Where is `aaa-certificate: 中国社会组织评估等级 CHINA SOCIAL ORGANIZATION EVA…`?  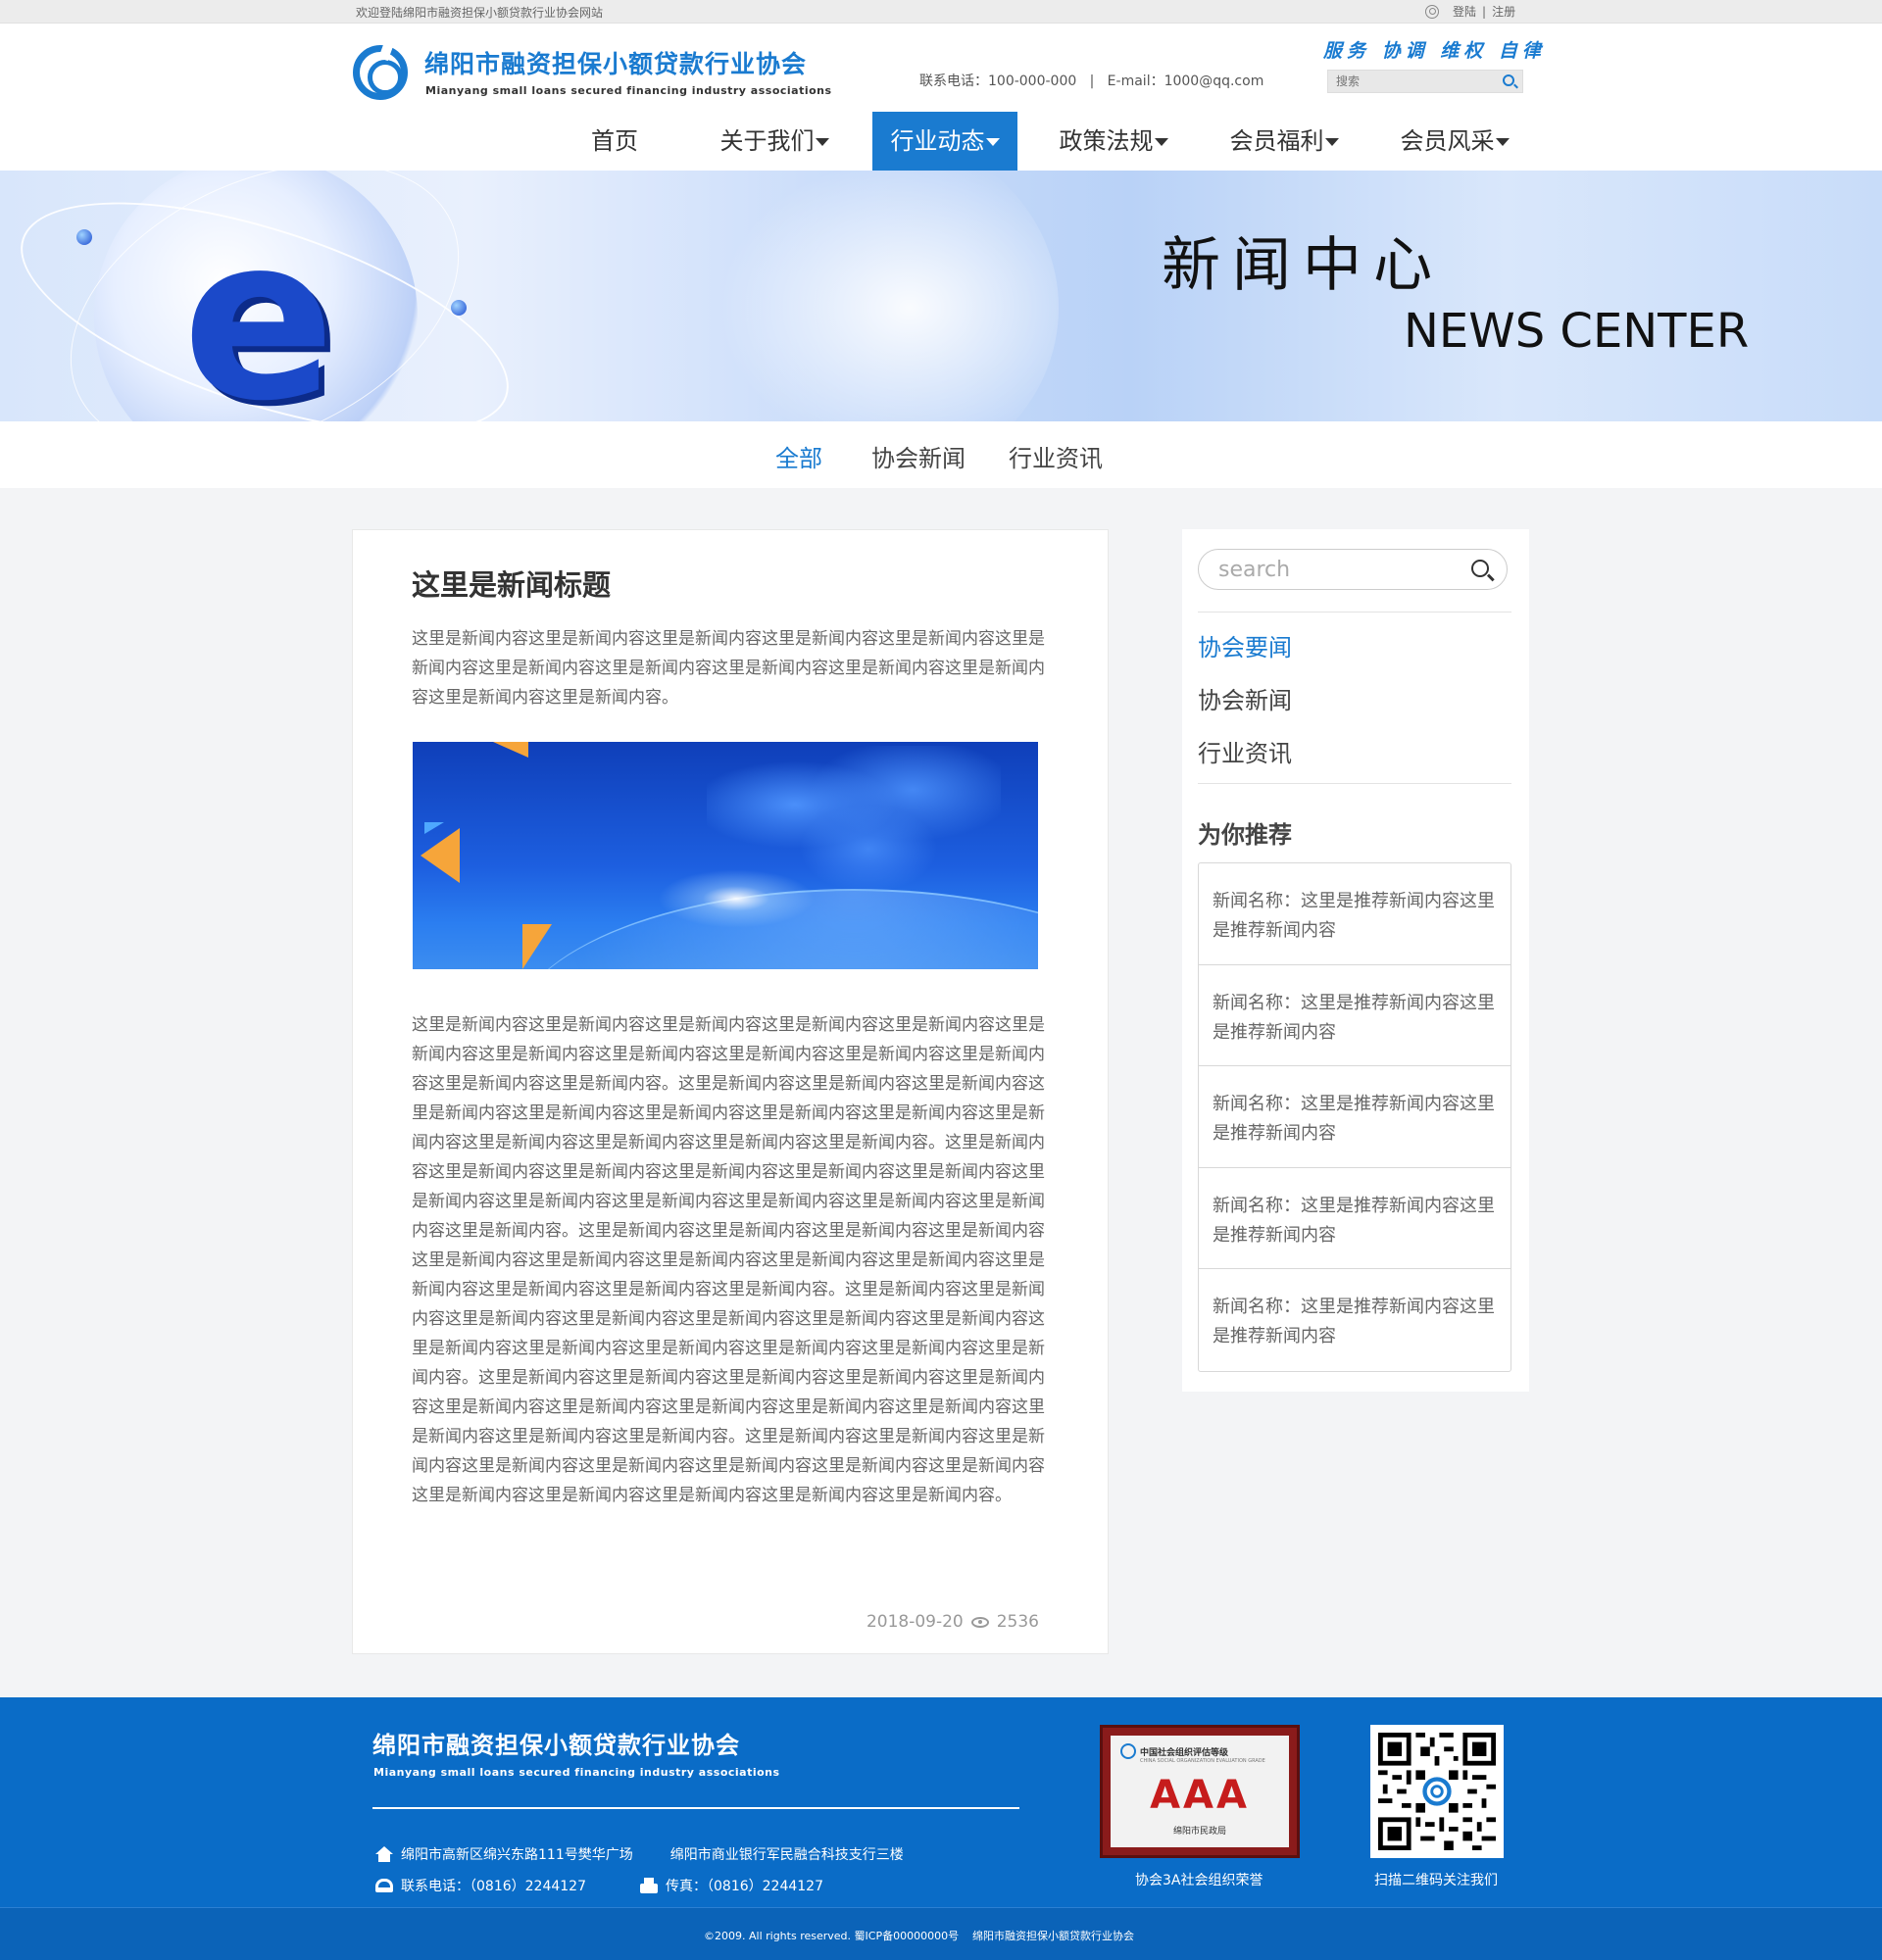
aaa-certificate: 中国社会组织评估等级 CHINA SOCIAL ORGANIZATION EVA… is located at coordinates (1200, 1791).